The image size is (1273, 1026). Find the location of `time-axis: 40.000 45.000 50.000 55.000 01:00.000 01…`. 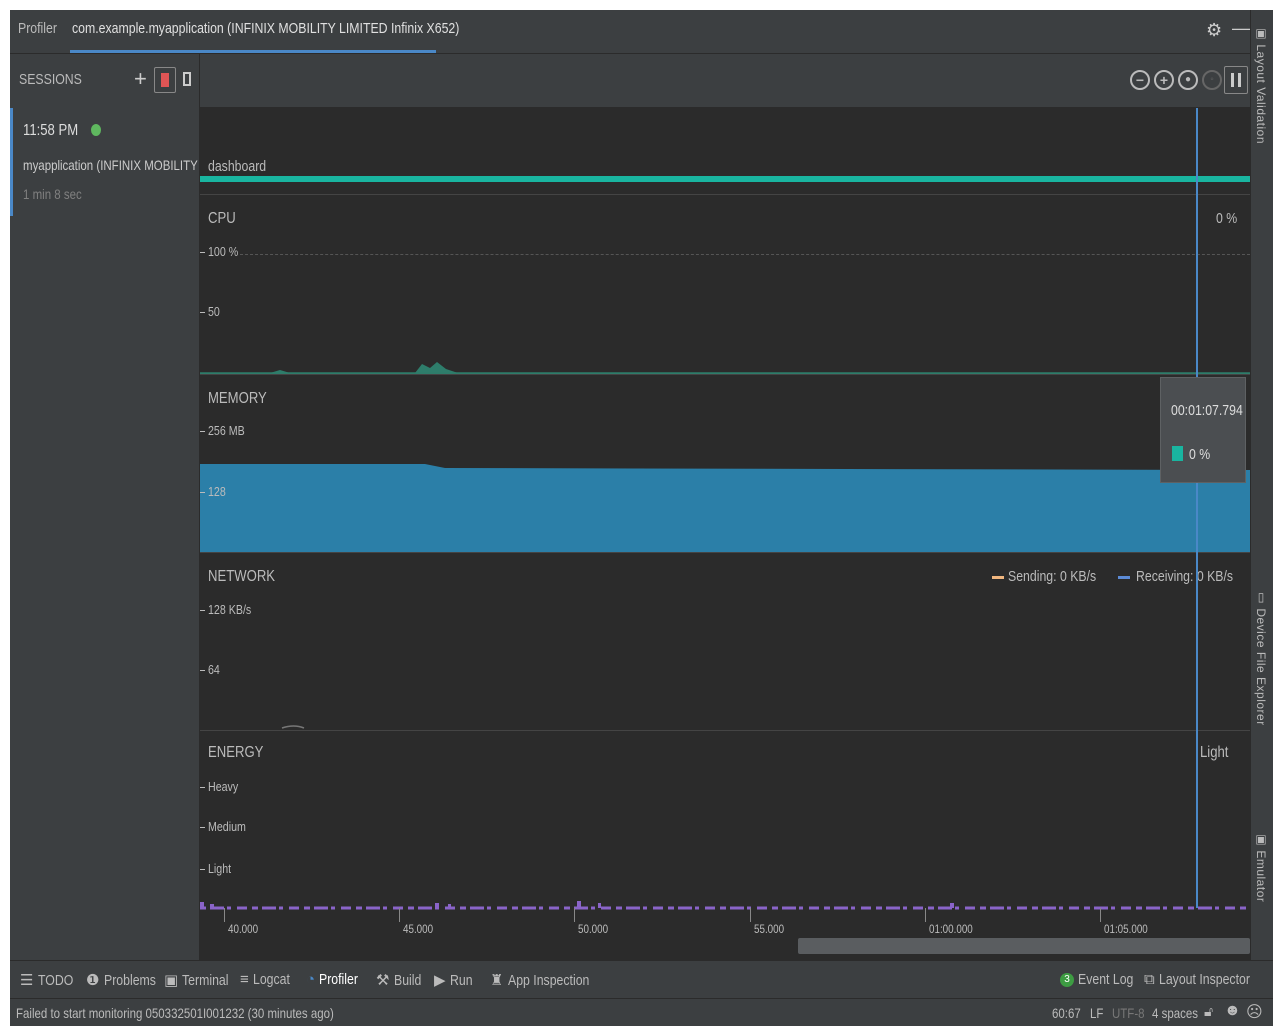

time-axis: 40.000 45.000 50.000 55.000 01:00.000 01… is located at coordinates (725, 923).